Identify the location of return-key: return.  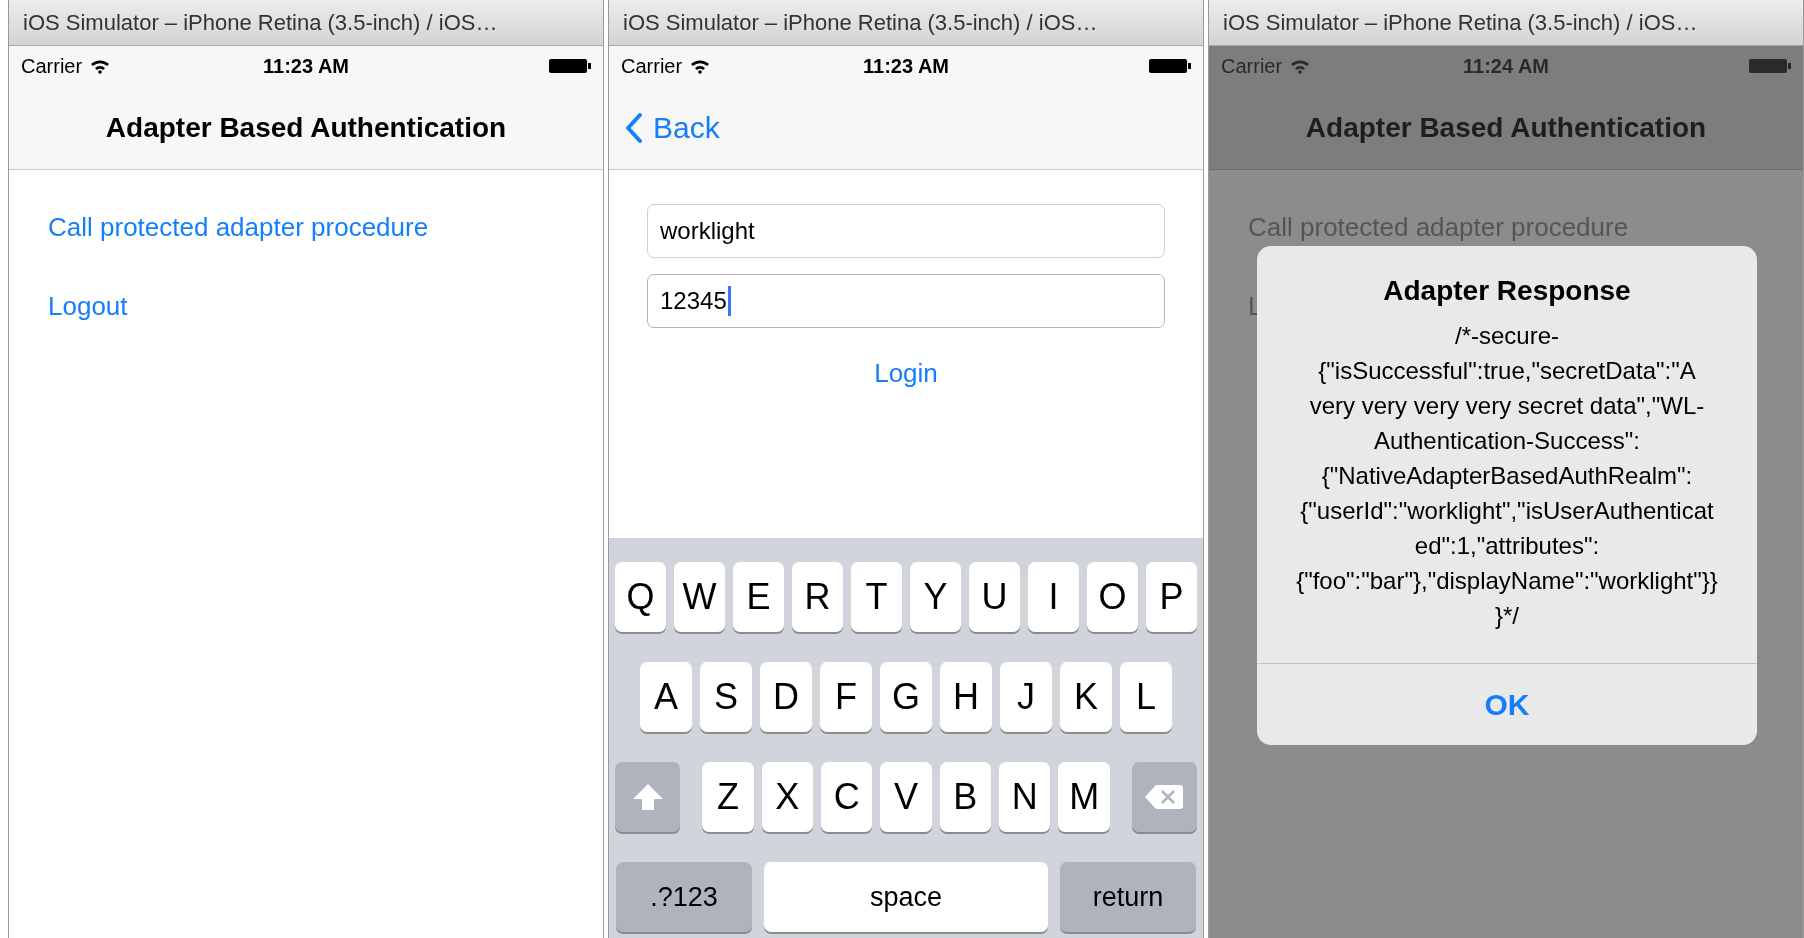
(1128, 897).